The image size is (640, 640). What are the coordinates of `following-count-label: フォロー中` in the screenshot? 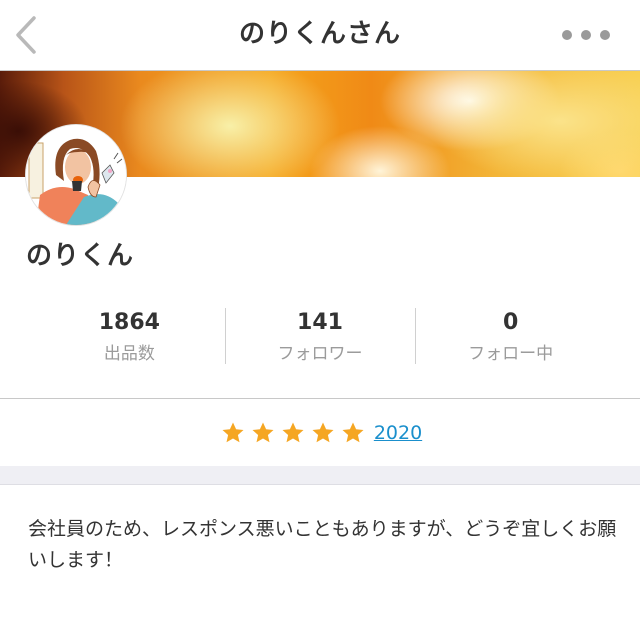 It's located at (511, 354).